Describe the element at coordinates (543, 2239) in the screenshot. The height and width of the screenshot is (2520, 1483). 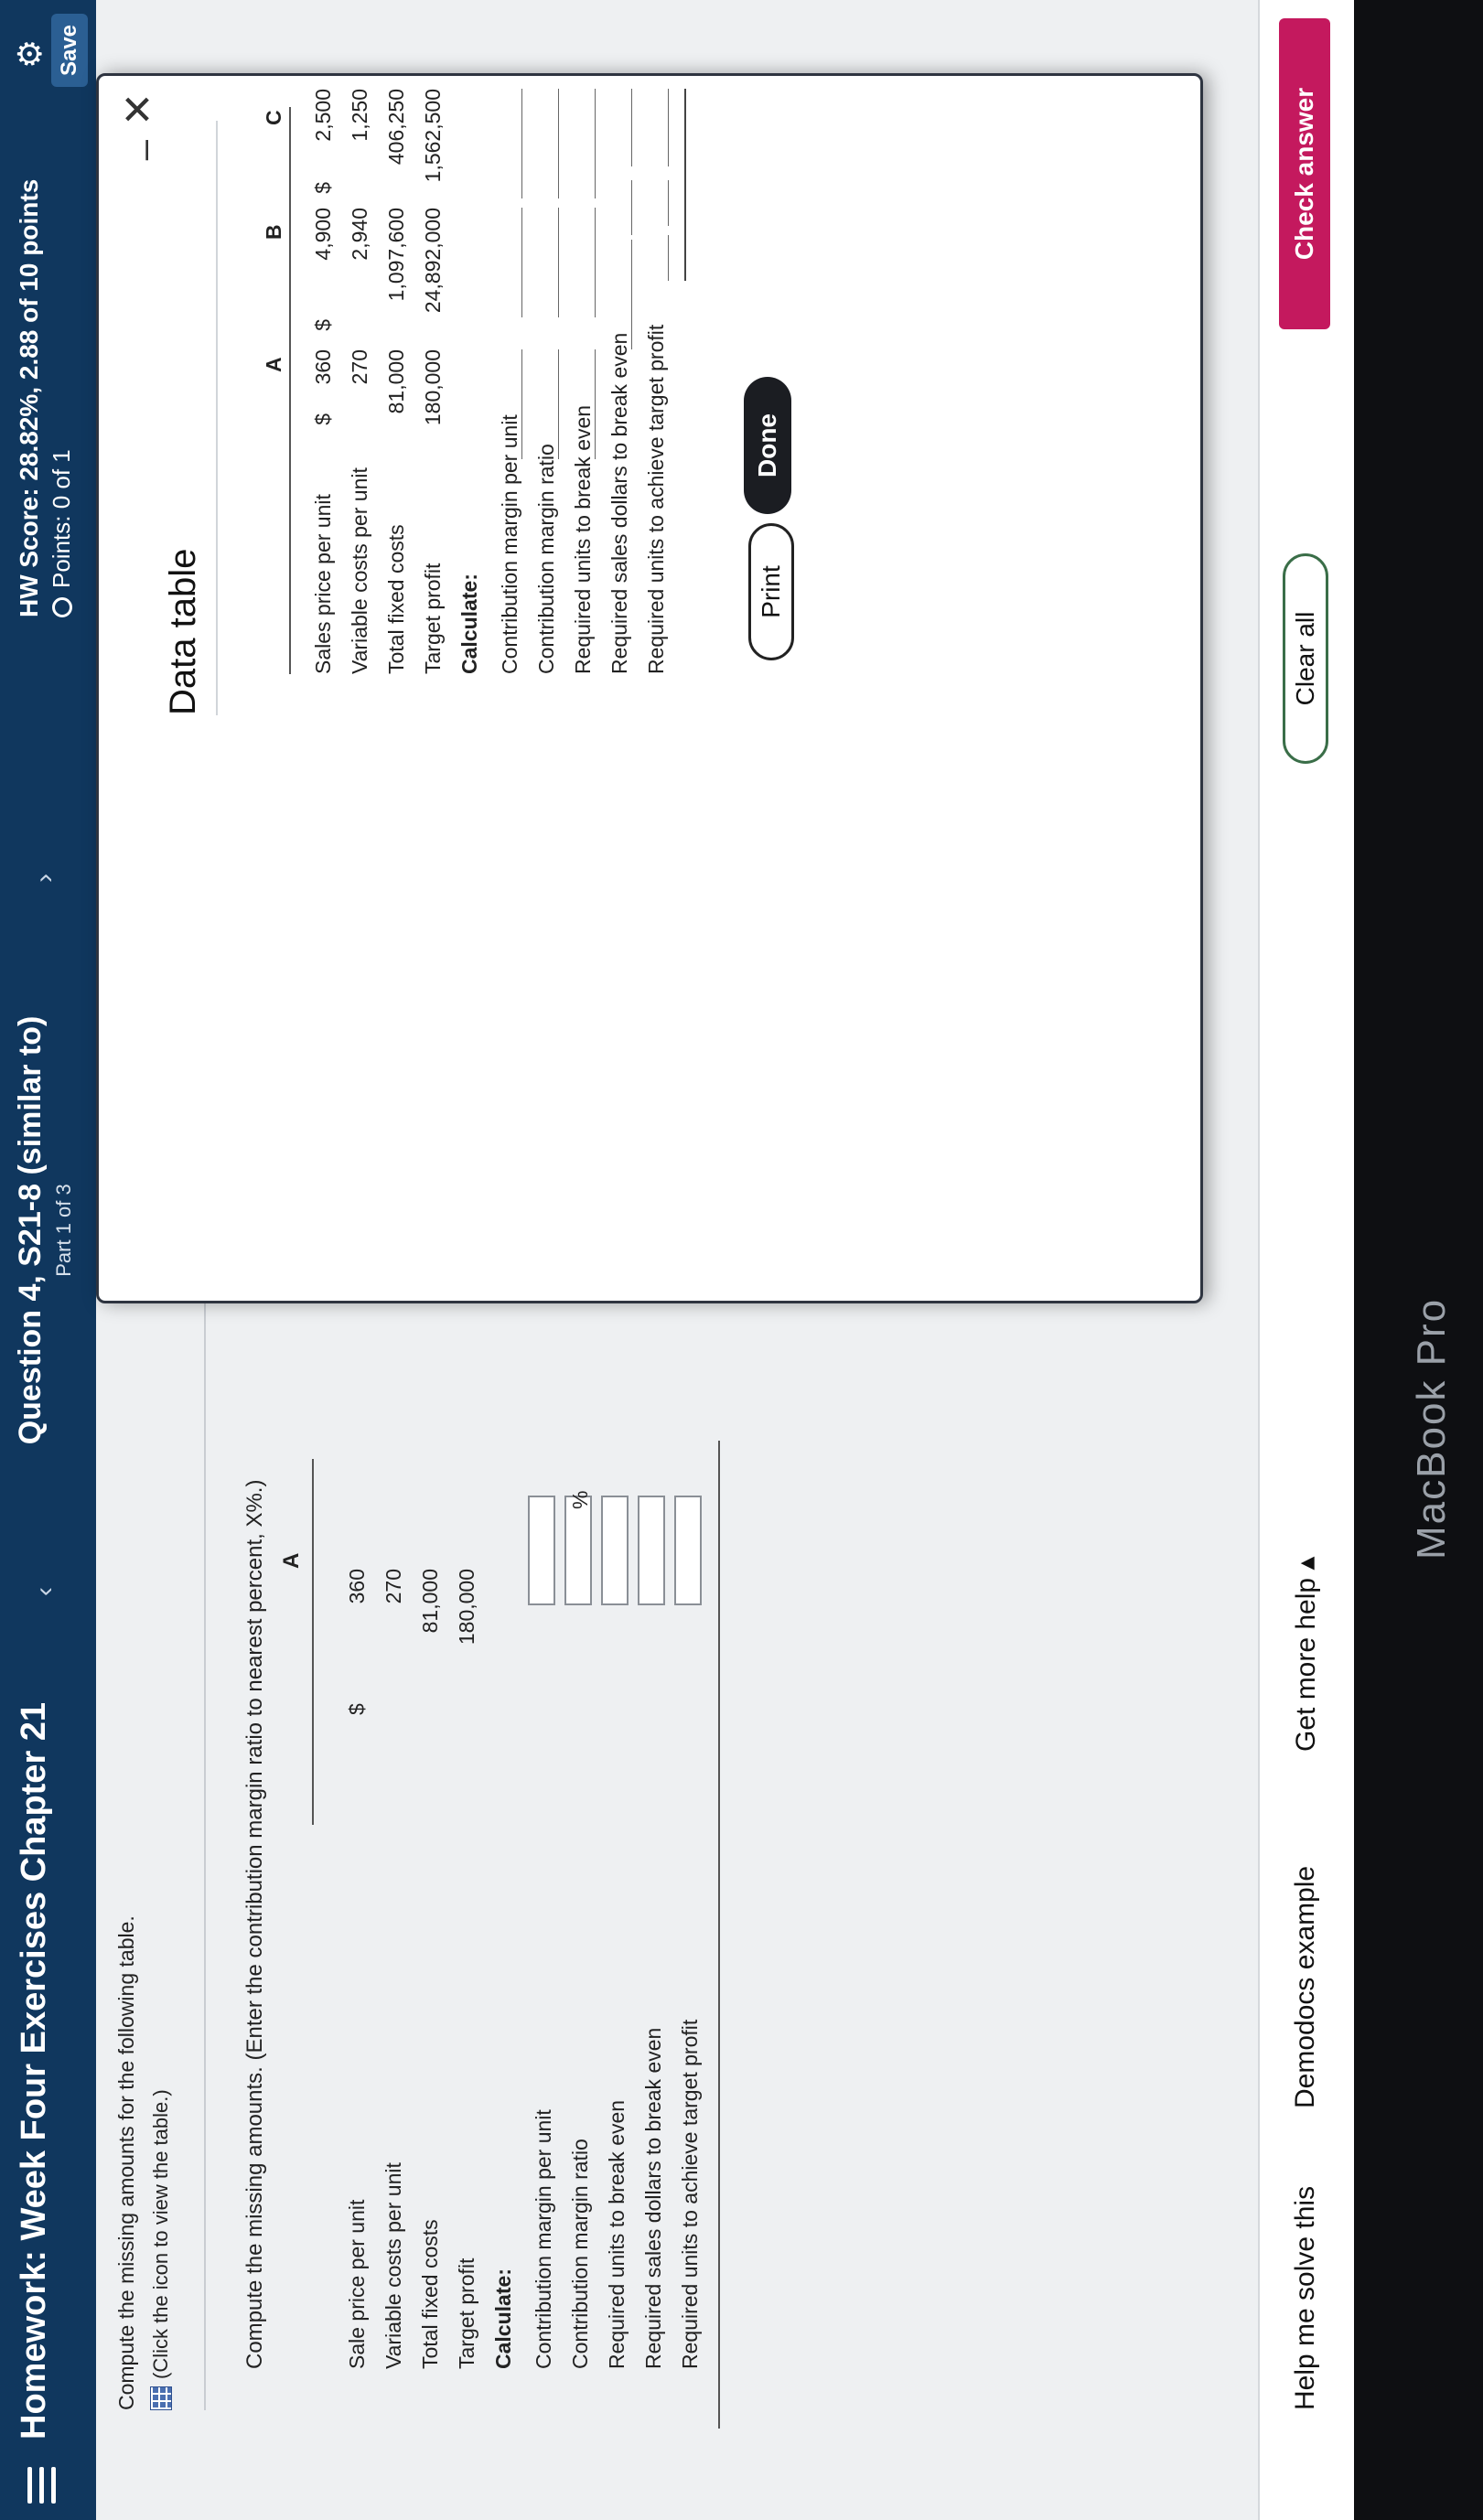
I see `row-label: Contribution margin per unit` at that location.